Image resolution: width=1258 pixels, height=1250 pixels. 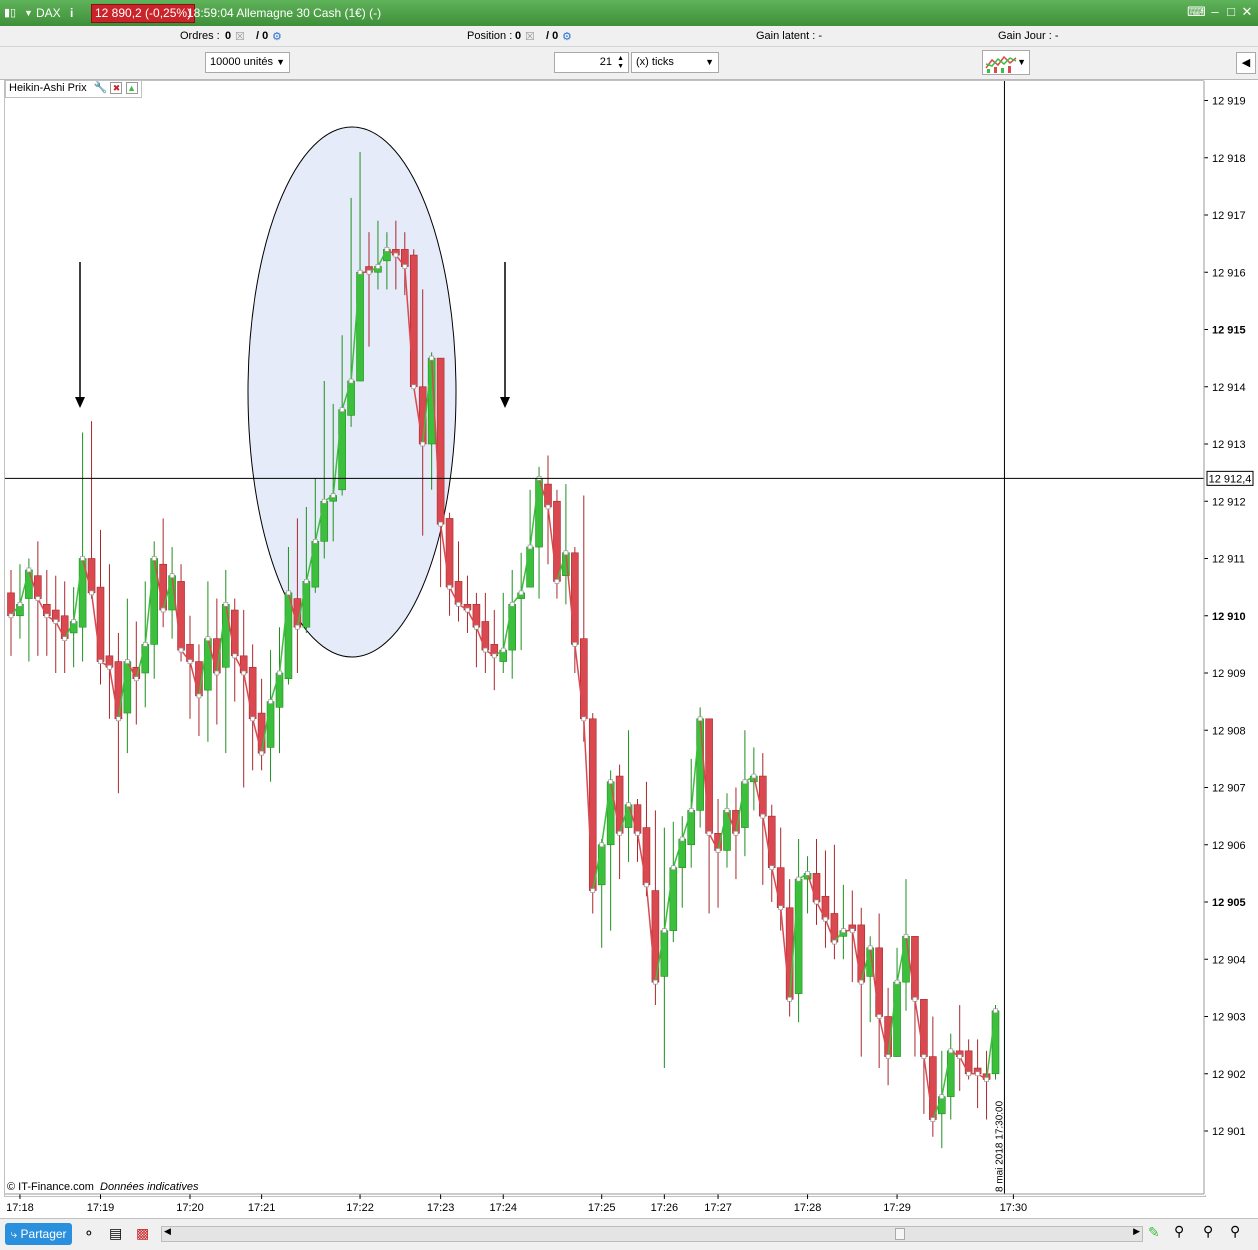 I want to click on y-tick-label: 12 910, so click(x=1229, y=617).